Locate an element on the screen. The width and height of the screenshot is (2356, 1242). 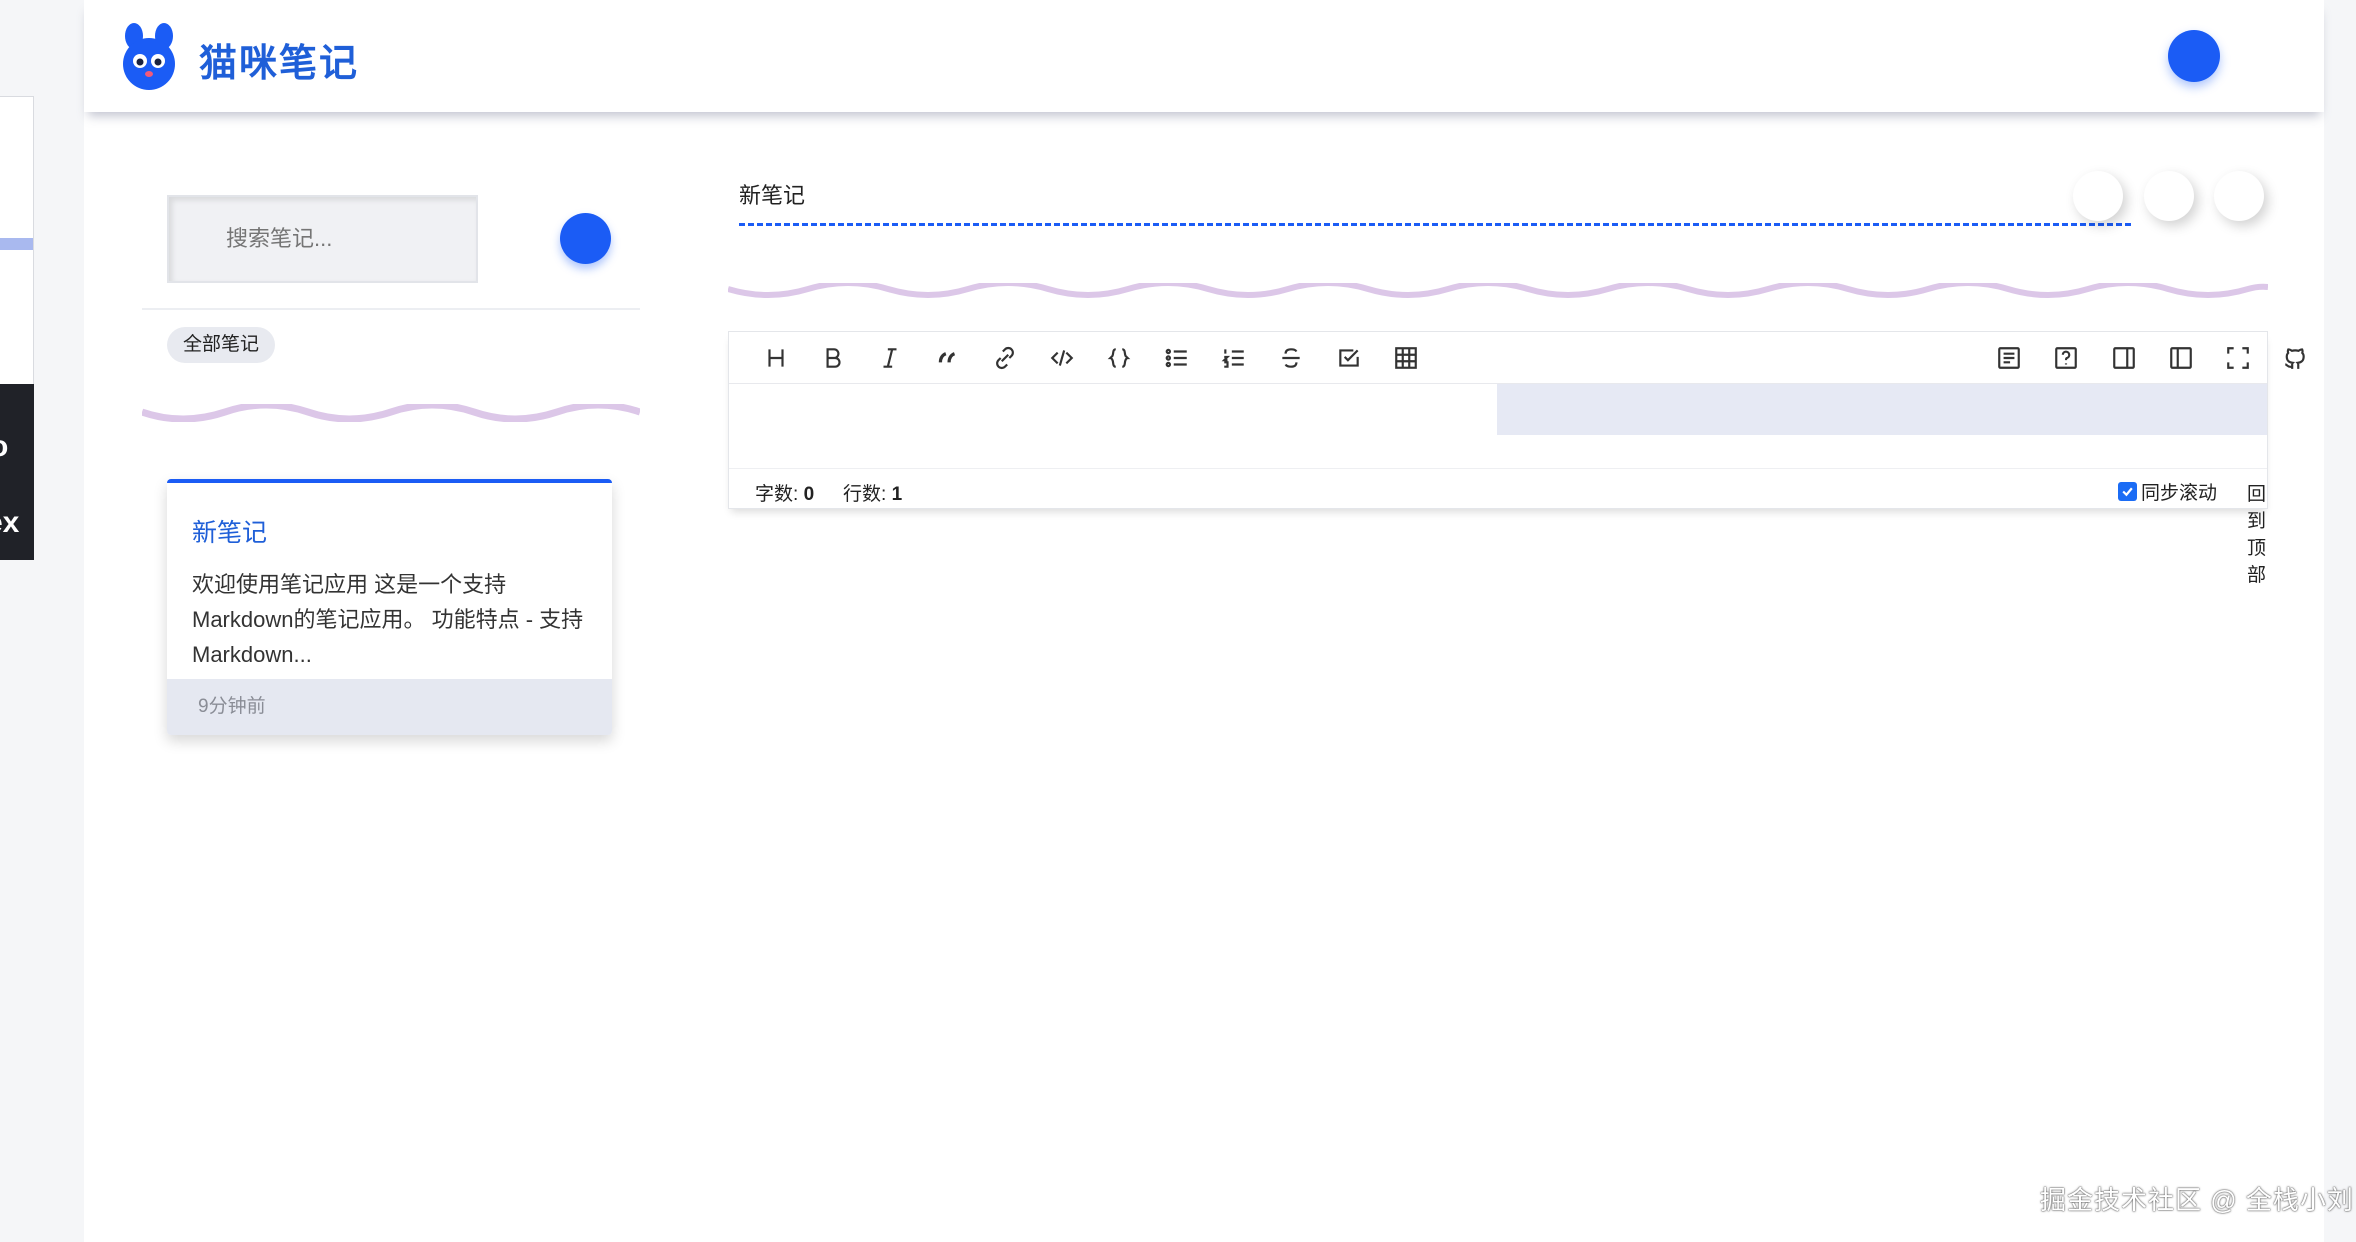
editor-only-icon is located at coordinates (2181, 358).